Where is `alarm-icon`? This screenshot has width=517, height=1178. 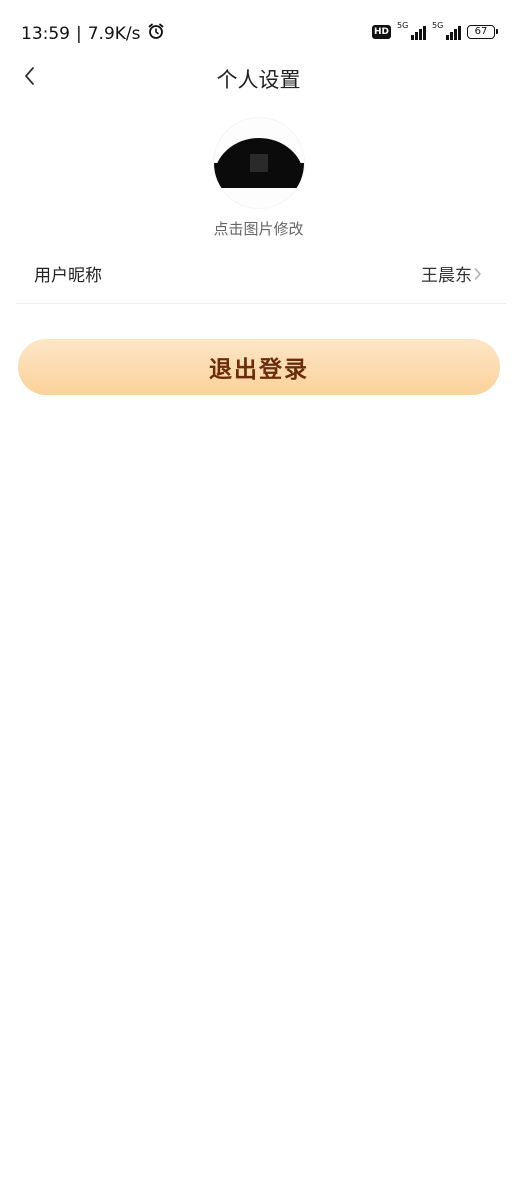 alarm-icon is located at coordinates (156, 33).